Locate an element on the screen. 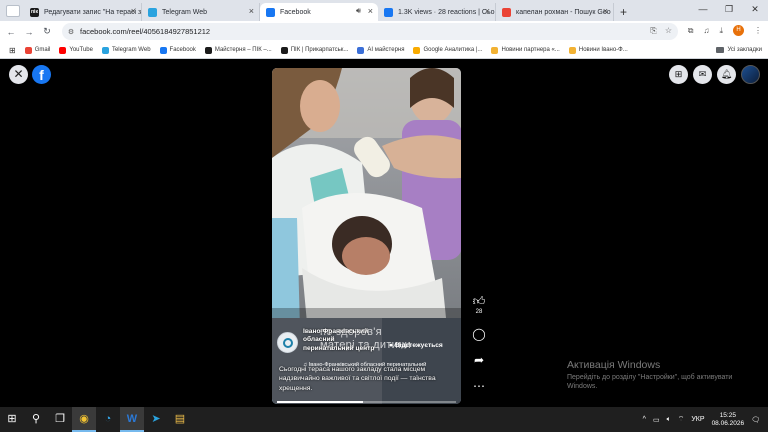 The width and height of the screenshot is (768, 432). bookmark-item: Facebook is located at coordinates (177, 50).